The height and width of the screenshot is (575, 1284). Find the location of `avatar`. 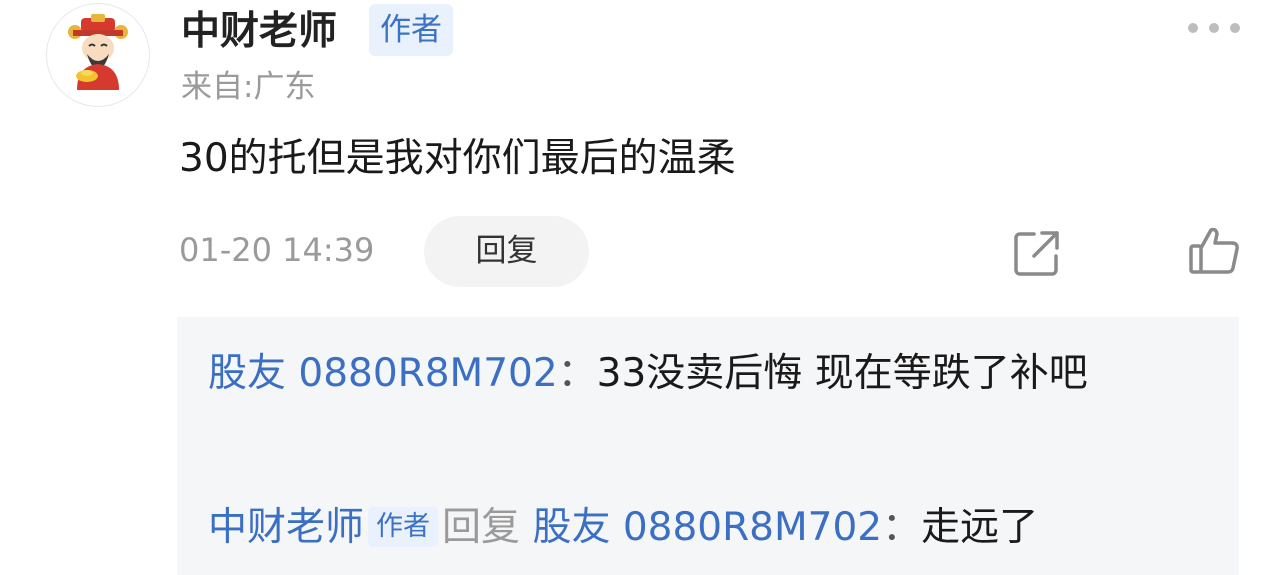

avatar is located at coordinates (98, 55).